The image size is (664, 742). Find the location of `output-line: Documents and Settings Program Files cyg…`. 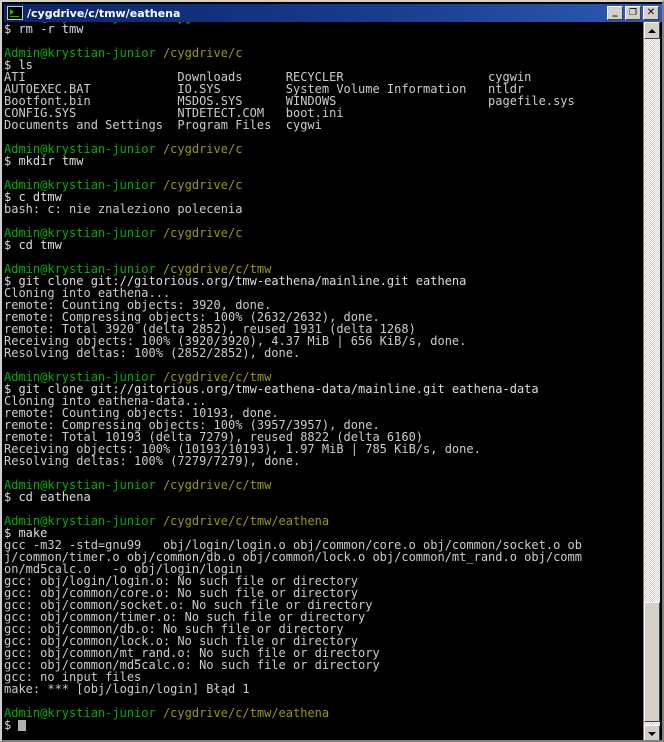

output-line: Documents and Settings Program Files cyg… is located at coordinates (293, 125).